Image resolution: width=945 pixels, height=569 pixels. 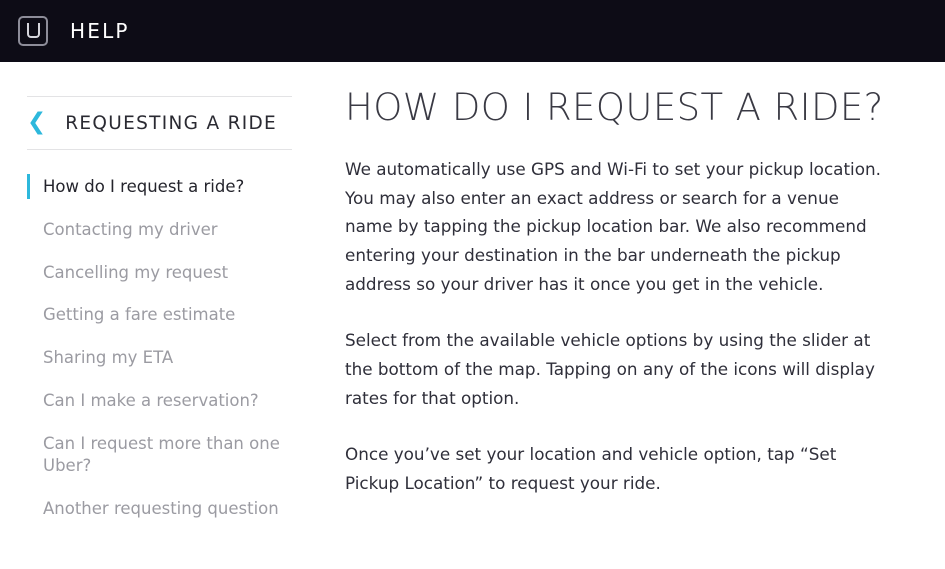 I want to click on sidebar-item-how-do-i-request-a-ride: How do I request a ride?, so click(x=186, y=186).